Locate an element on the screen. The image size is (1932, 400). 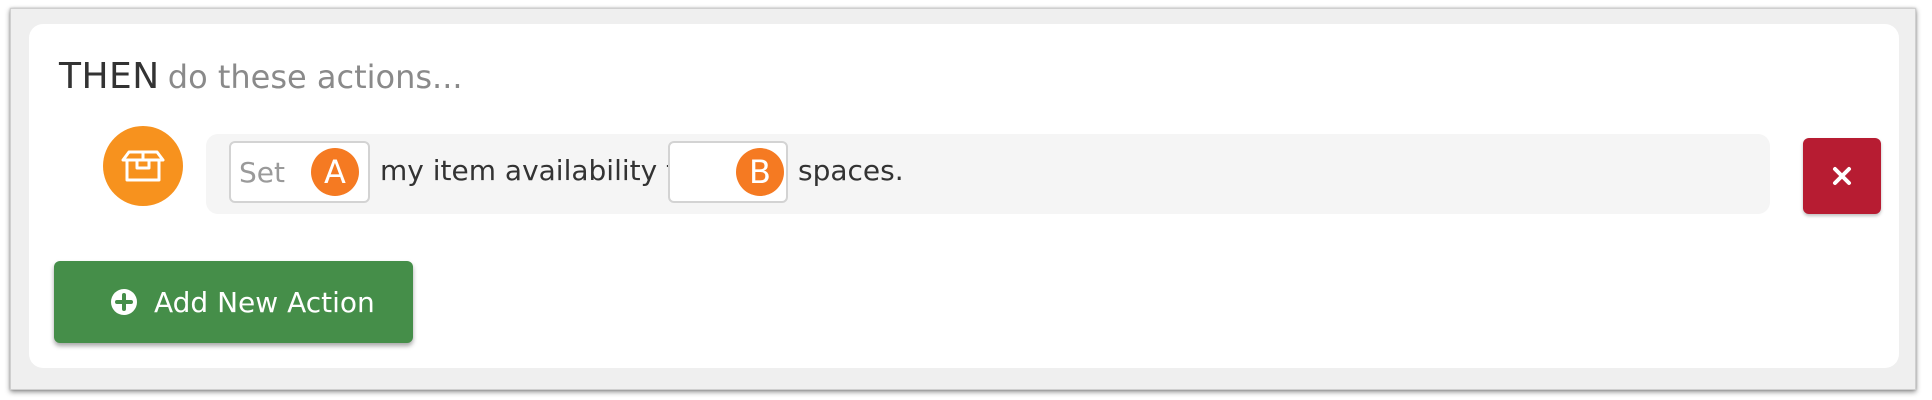
action-text-end: spaces. is located at coordinates (851, 170).